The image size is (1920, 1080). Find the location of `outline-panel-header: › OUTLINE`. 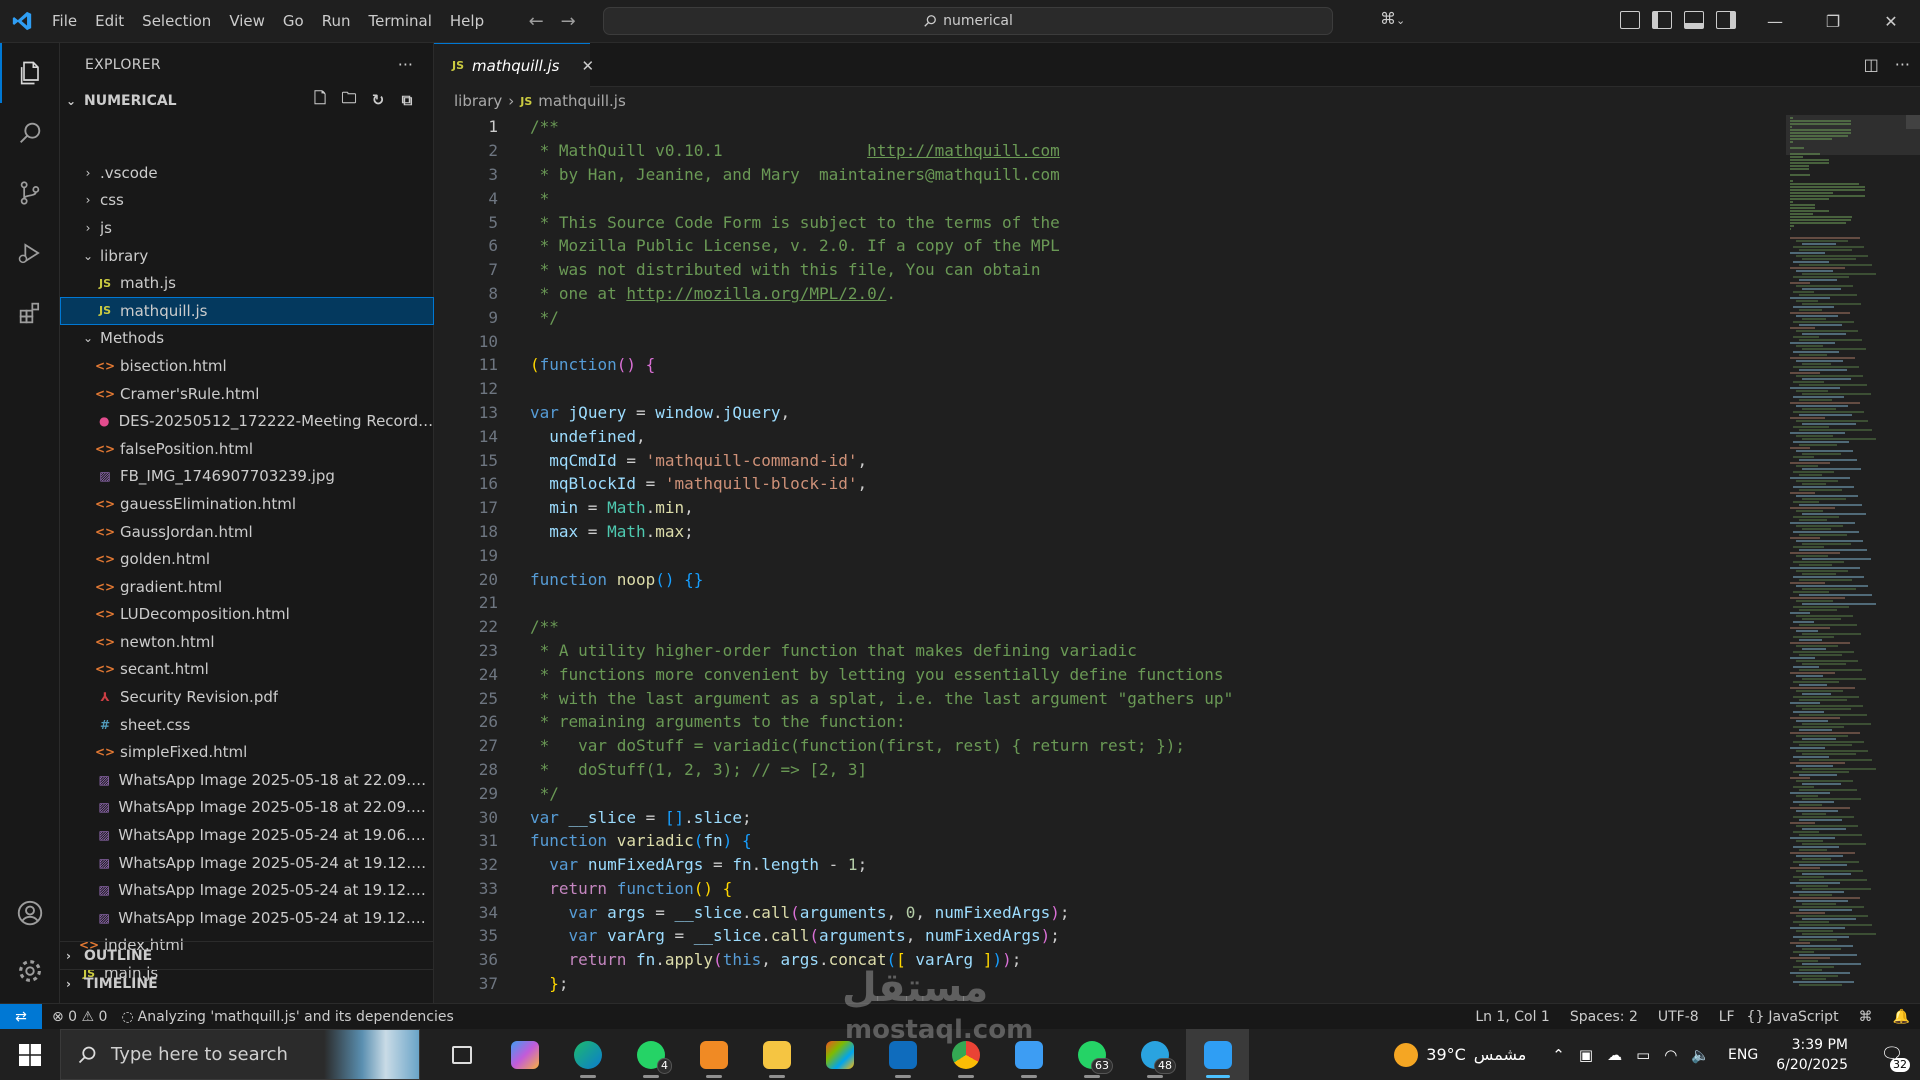

outline-panel-header: › OUTLINE is located at coordinates (247, 955).